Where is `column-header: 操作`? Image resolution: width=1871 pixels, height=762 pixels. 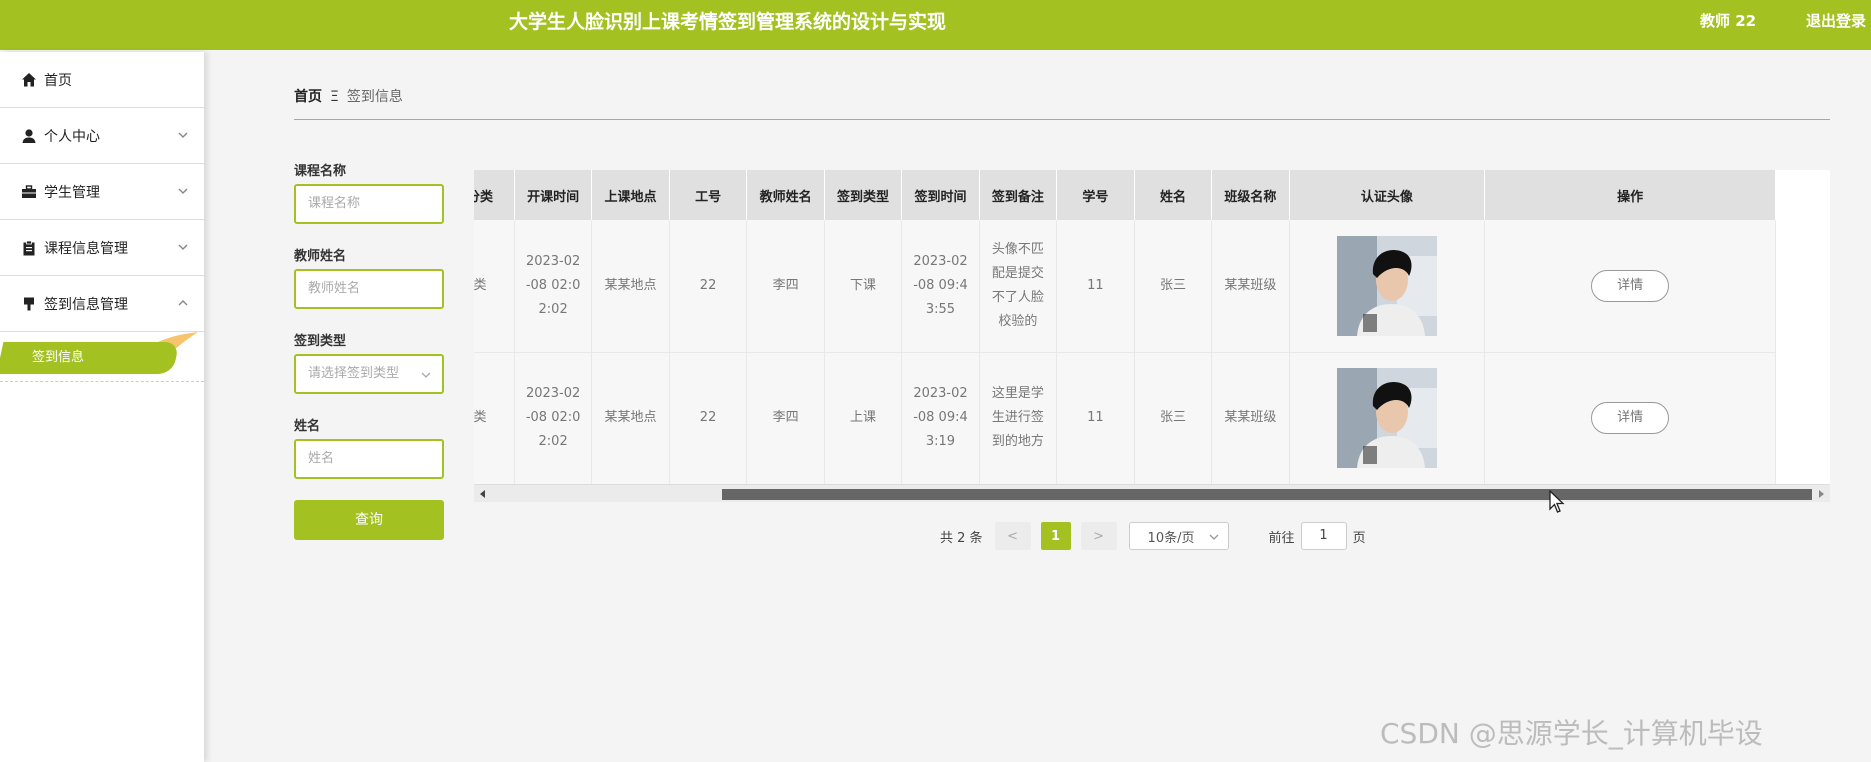
column-header: 操作 is located at coordinates (1630, 195).